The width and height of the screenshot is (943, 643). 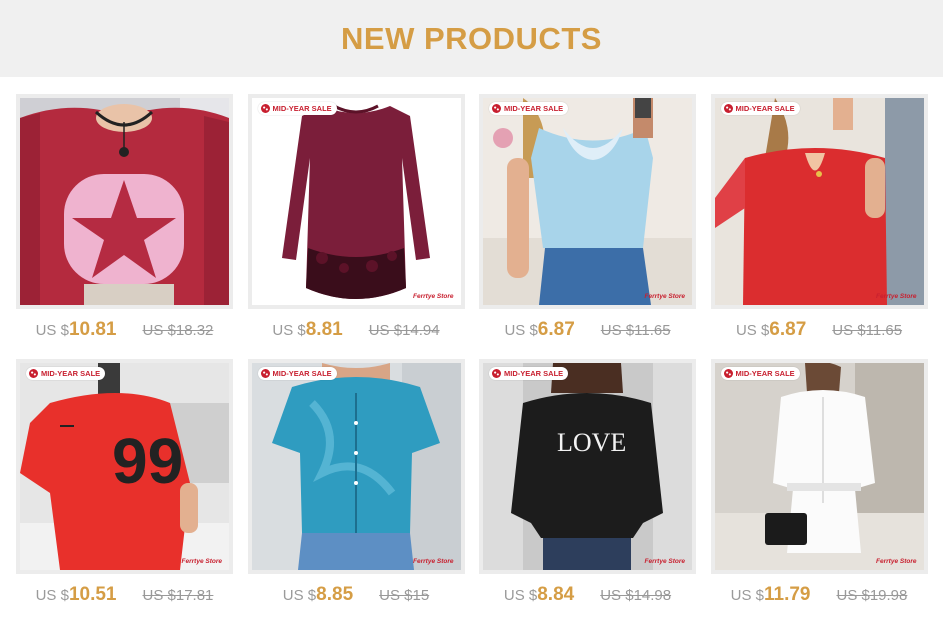 What do you see at coordinates (124, 330) in the screenshot?
I see `price-row: US $10.81 US $18.32` at bounding box center [124, 330].